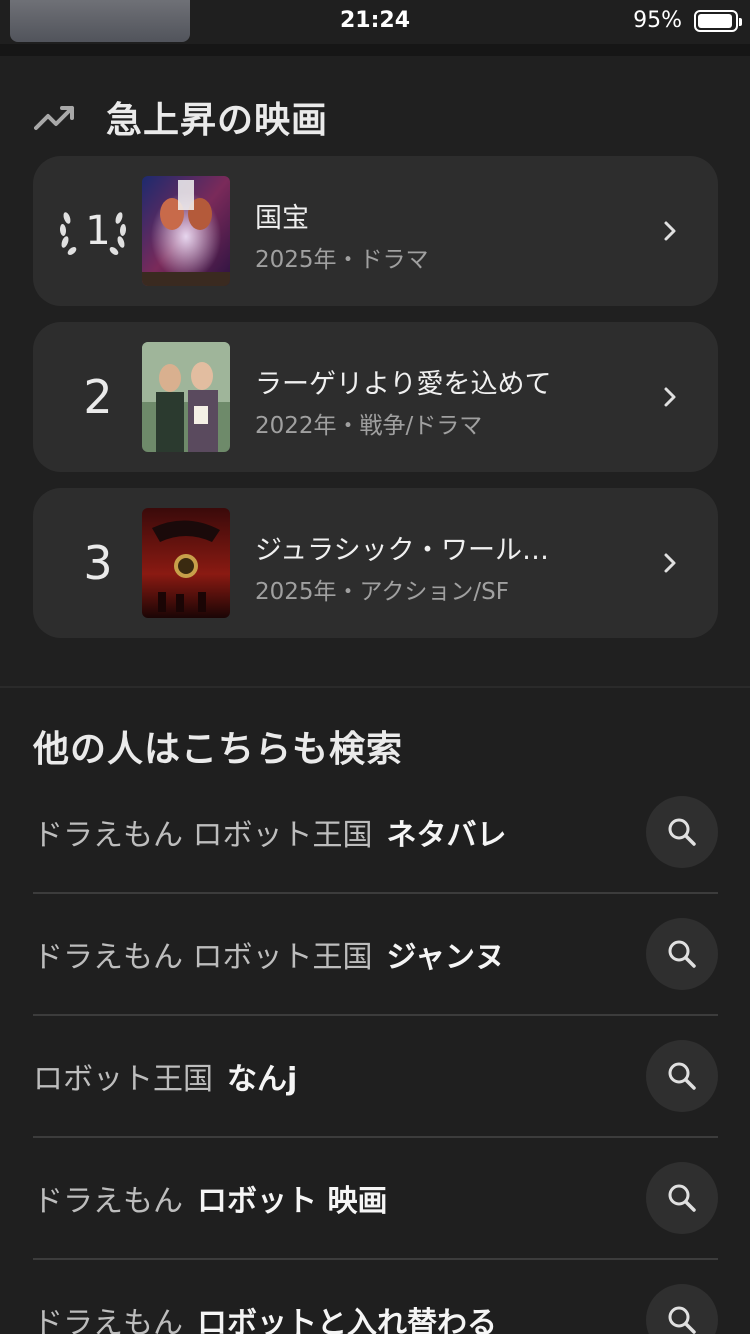 The width and height of the screenshot is (750, 1334). What do you see at coordinates (657, 20) in the screenshot?
I see `battery-percentage: 95%` at bounding box center [657, 20].